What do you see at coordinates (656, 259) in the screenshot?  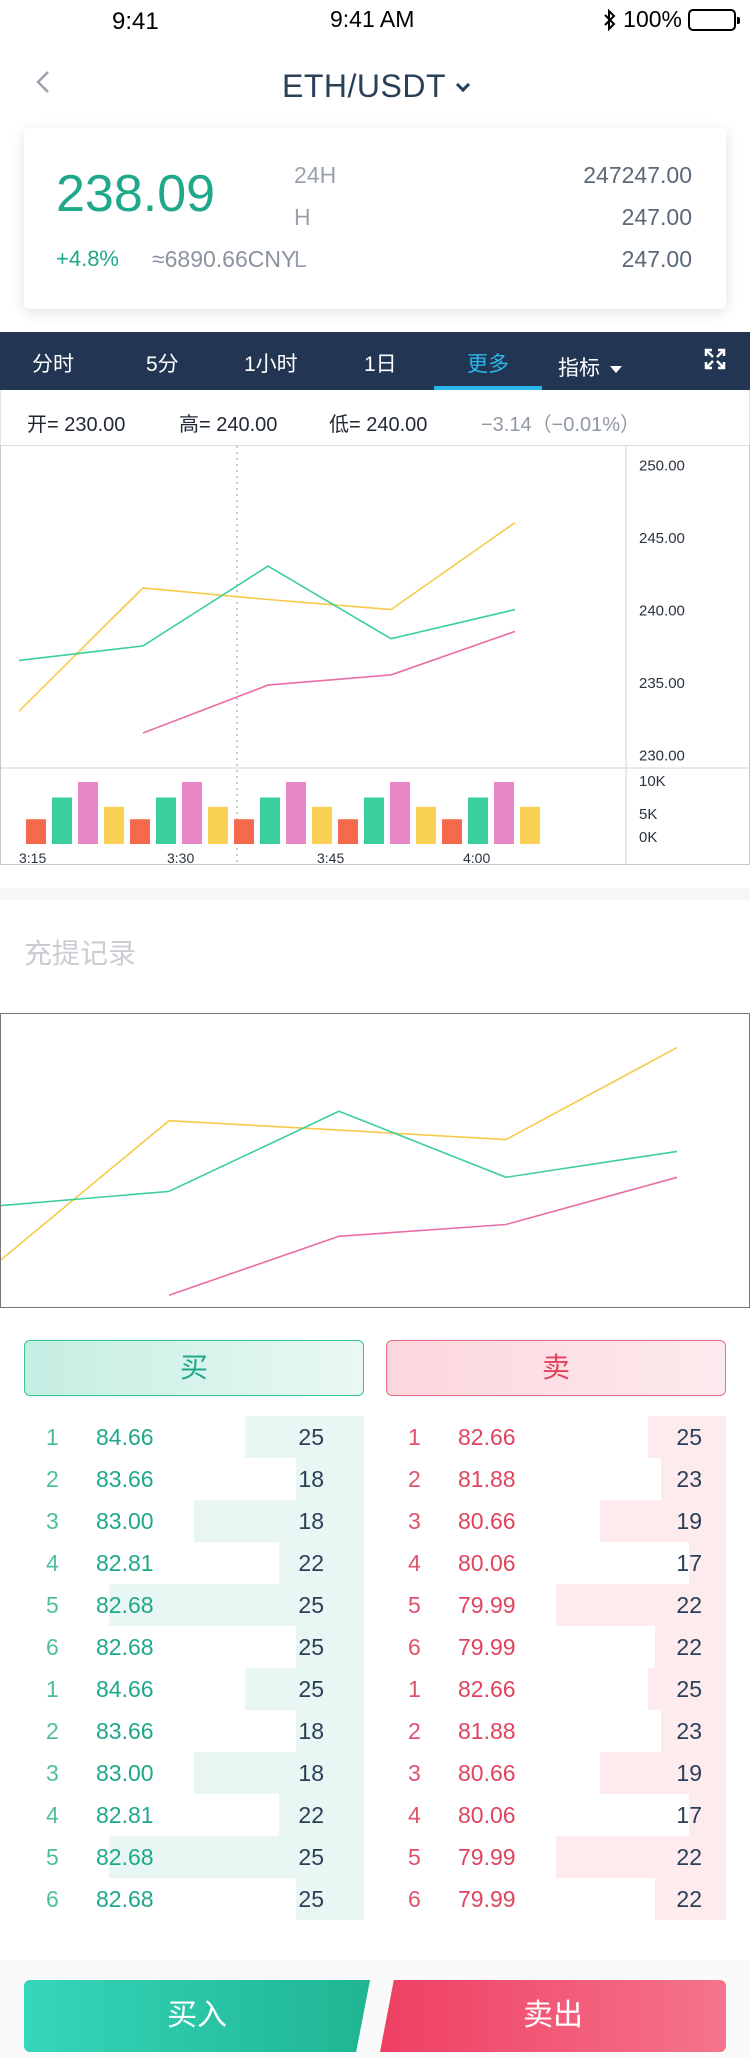 I see `stat-value: 247.00` at bounding box center [656, 259].